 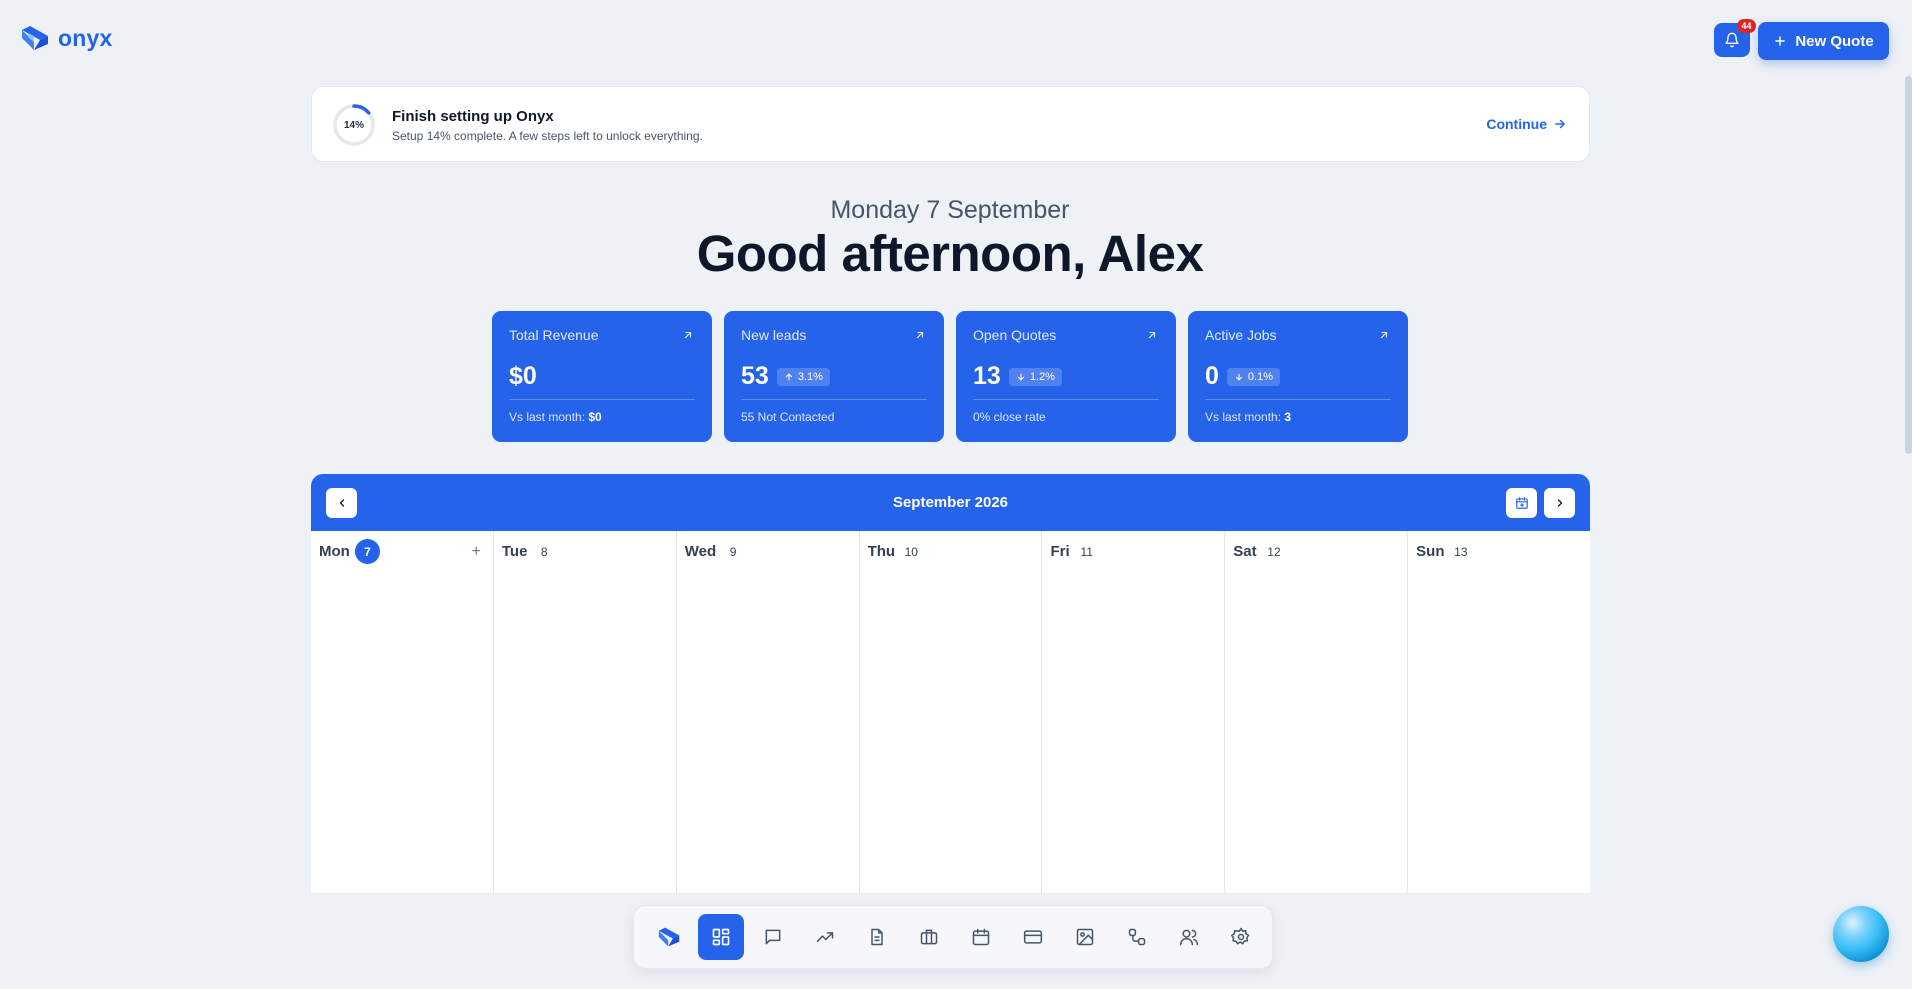 I want to click on credit-card-icon, so click(x=1033, y=937).